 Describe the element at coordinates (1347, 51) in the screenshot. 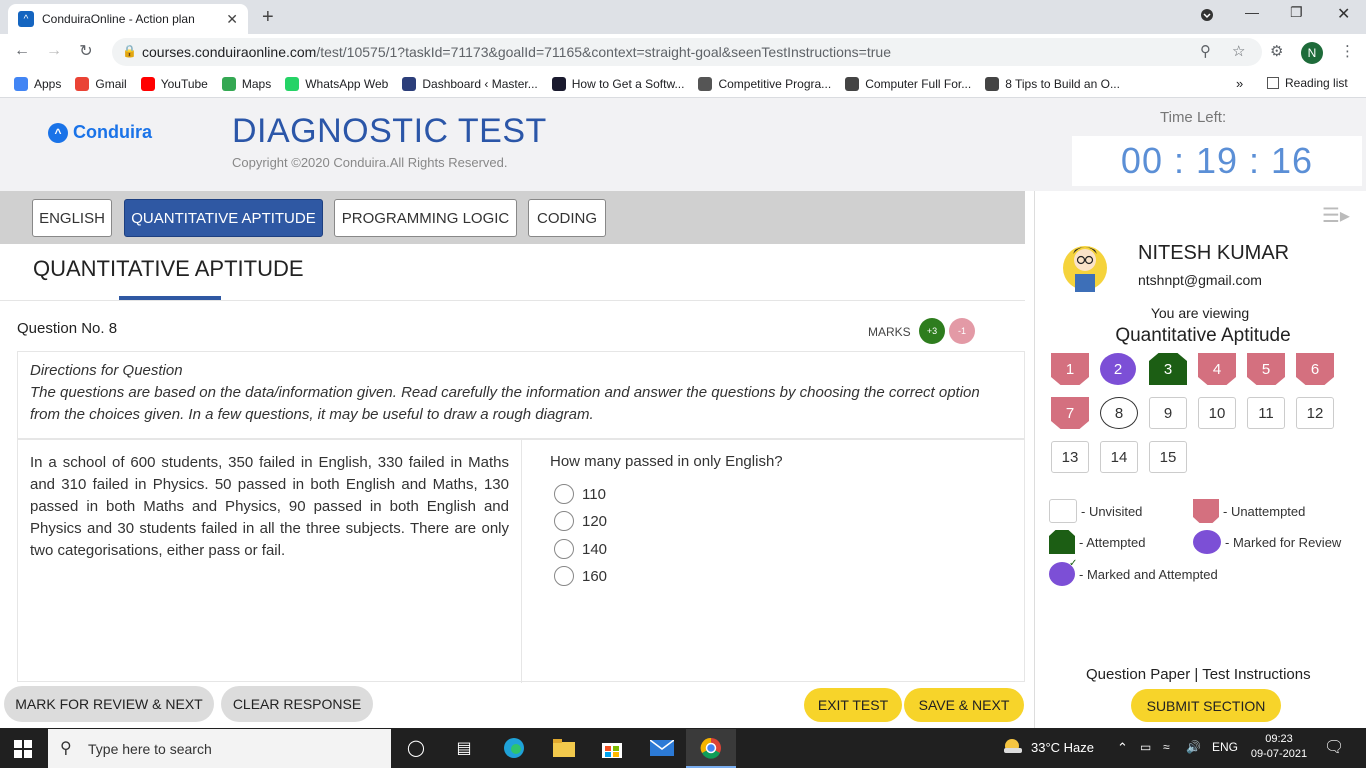

I see `chrome-menu-icon: ⋮` at that location.